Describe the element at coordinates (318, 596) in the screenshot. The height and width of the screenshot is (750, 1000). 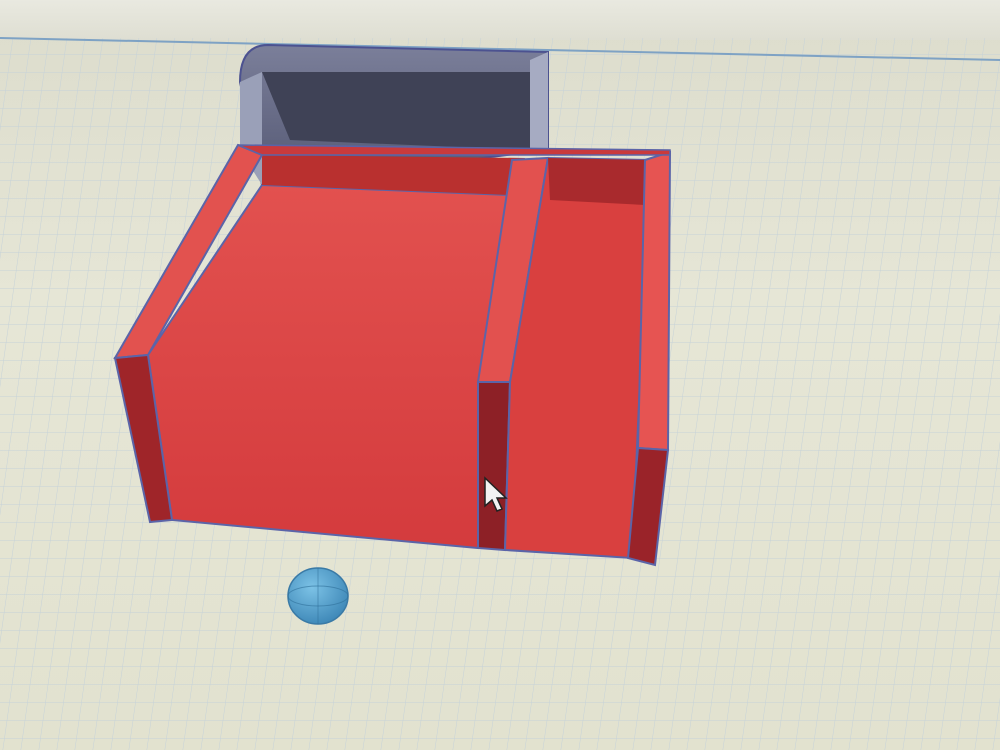
I see `nav-sphere-icon` at that location.